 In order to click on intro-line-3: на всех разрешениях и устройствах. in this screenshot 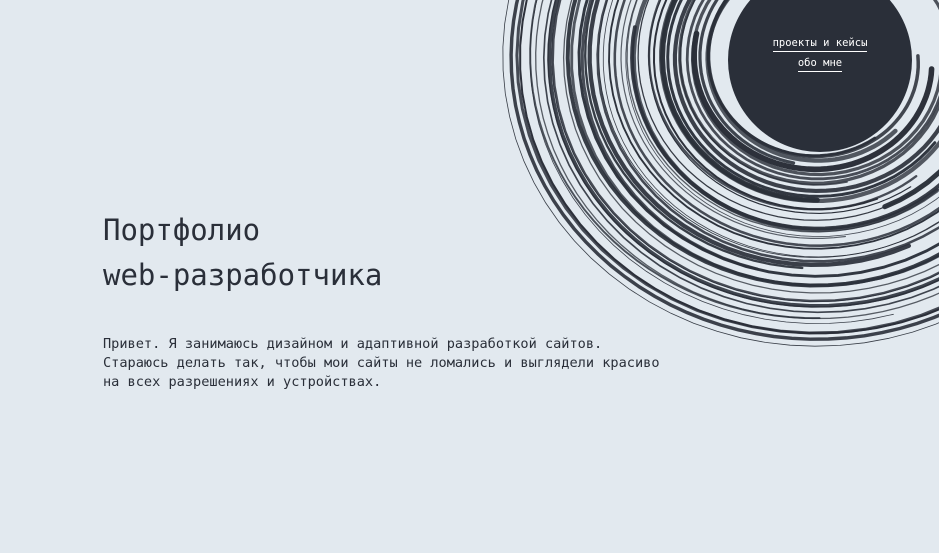, I will do `click(242, 381)`.